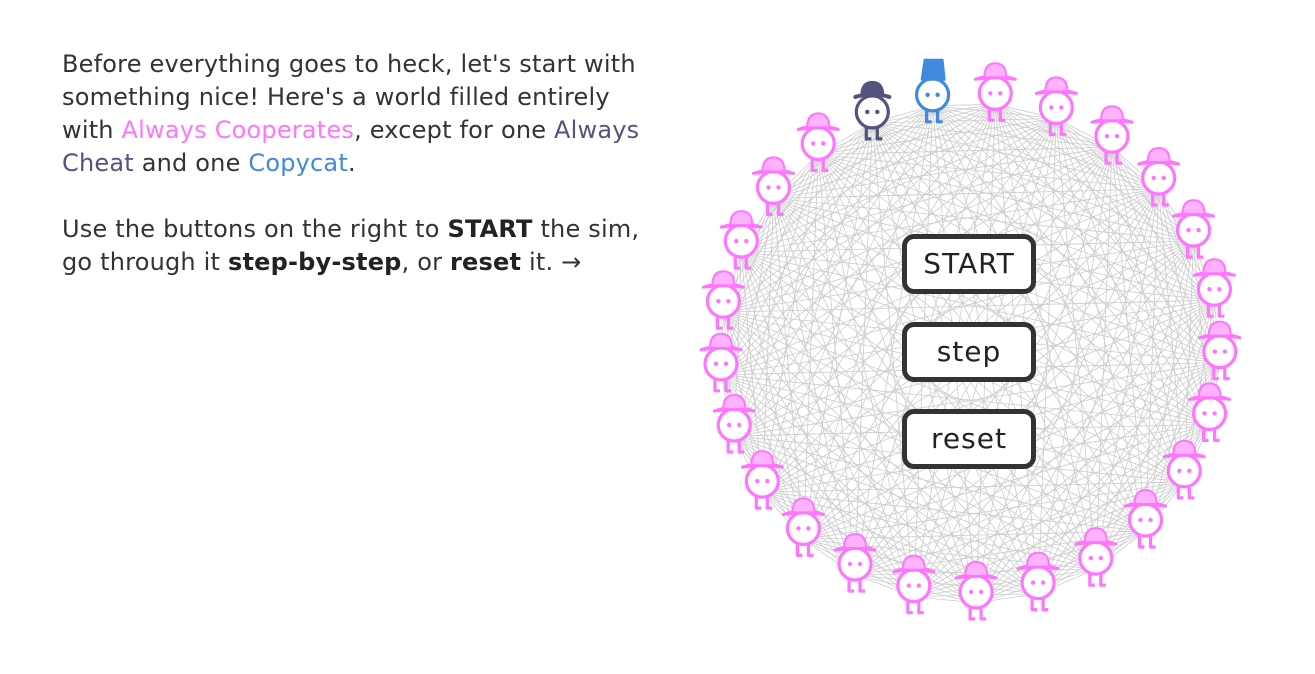 This screenshot has height=674, width=1315. What do you see at coordinates (872, 88) in the screenshot?
I see `bowler-hat-crown` at bounding box center [872, 88].